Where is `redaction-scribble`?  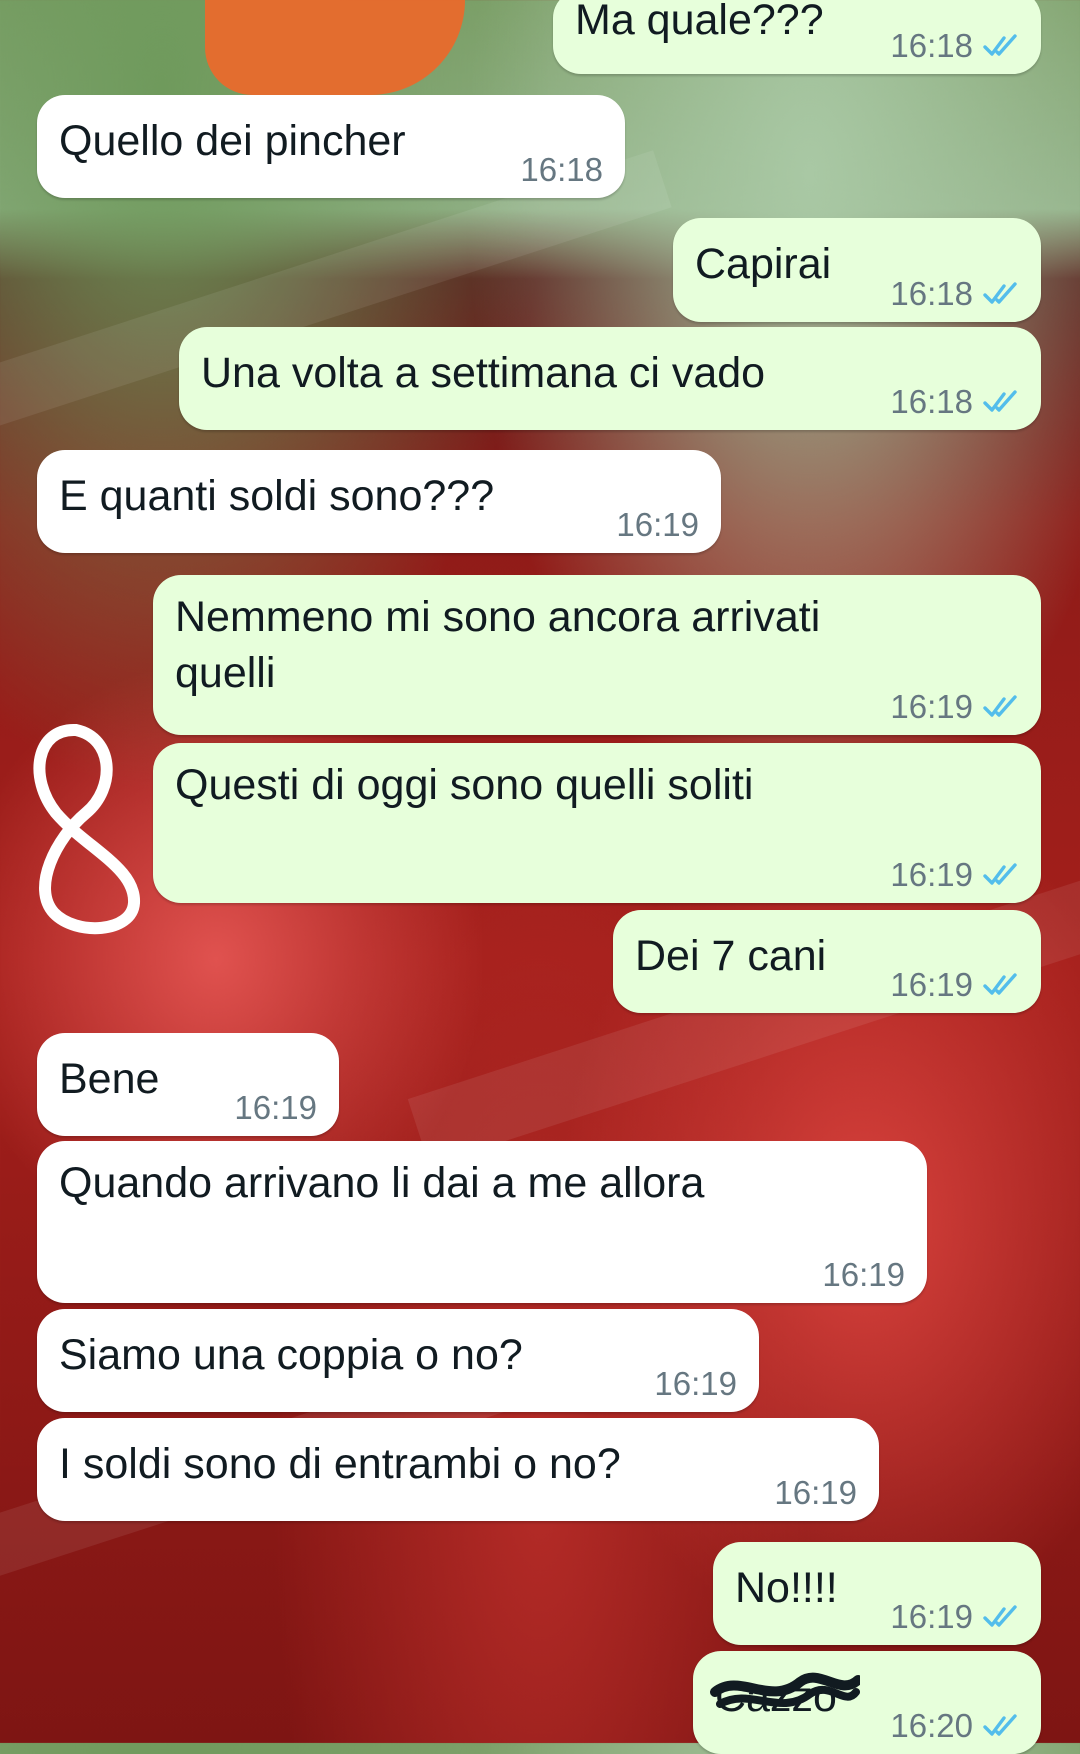 redaction-scribble is located at coordinates (785, 1690).